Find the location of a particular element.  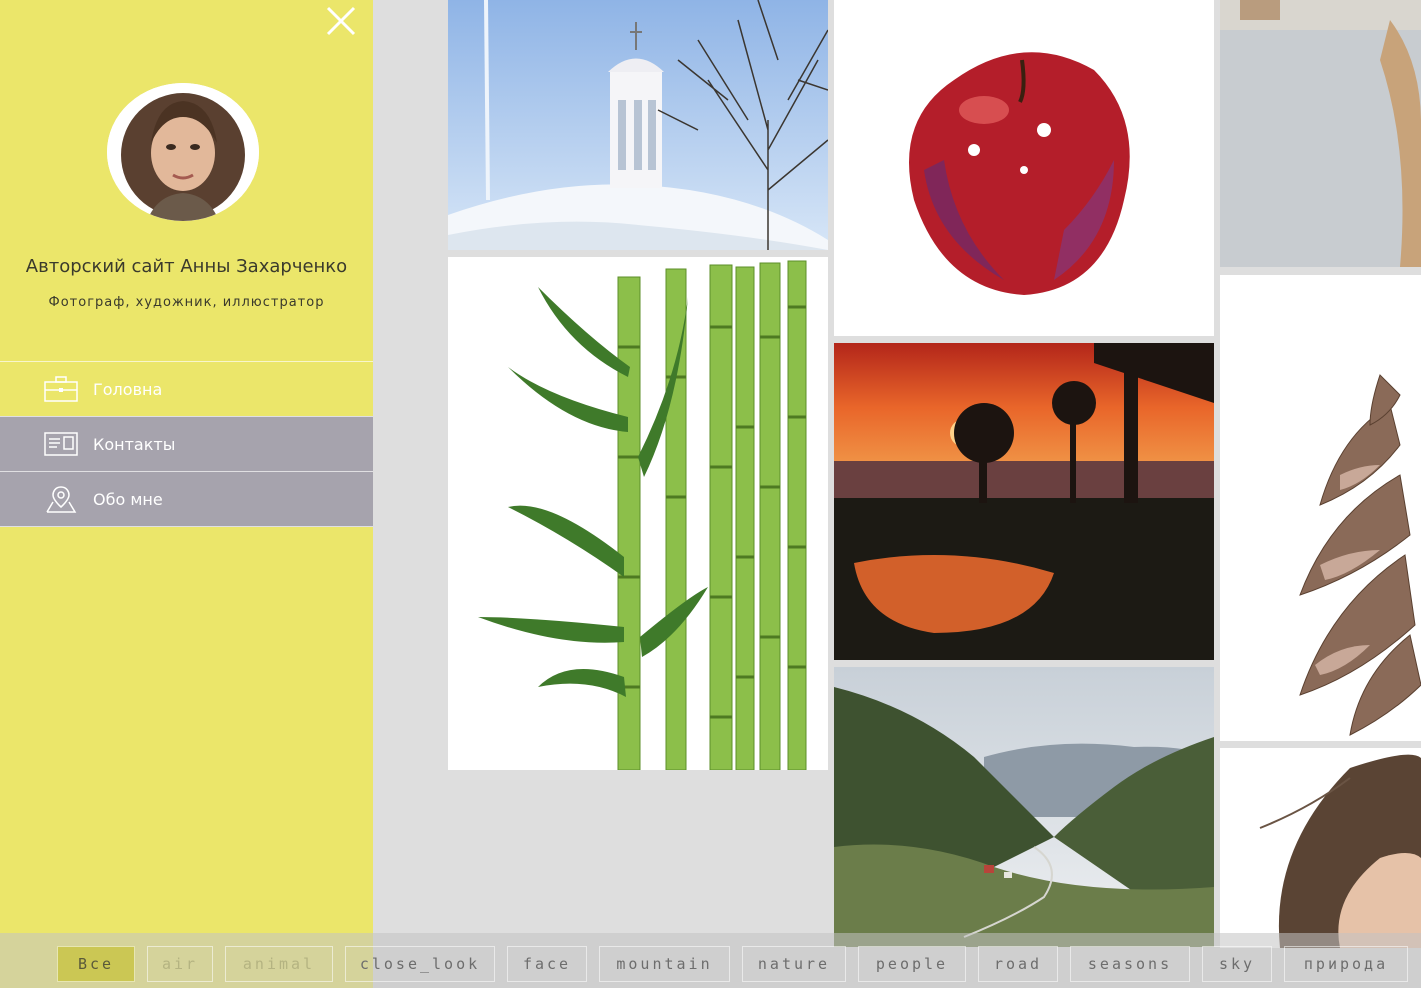

gallery-item-watercolor-pinecone is located at coordinates (1320, 508).